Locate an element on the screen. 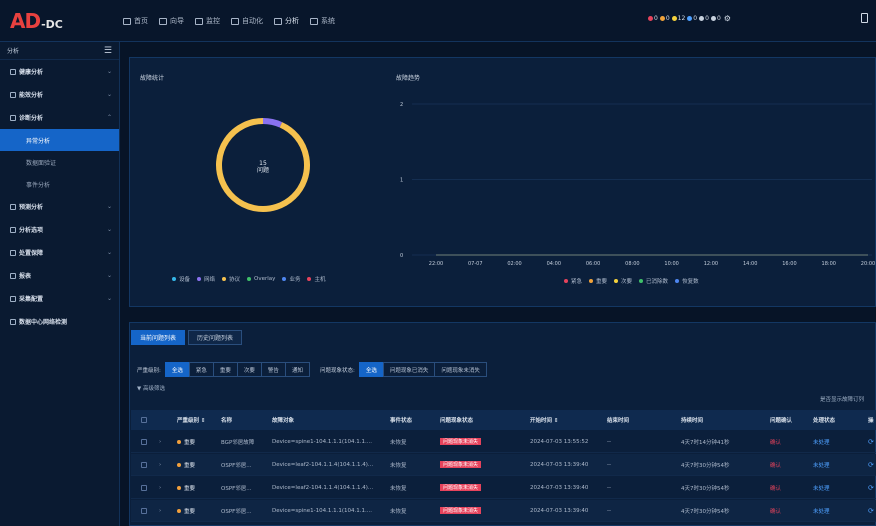 The width and height of the screenshot is (876, 526). legend-item: 业务 is located at coordinates (291, 279).